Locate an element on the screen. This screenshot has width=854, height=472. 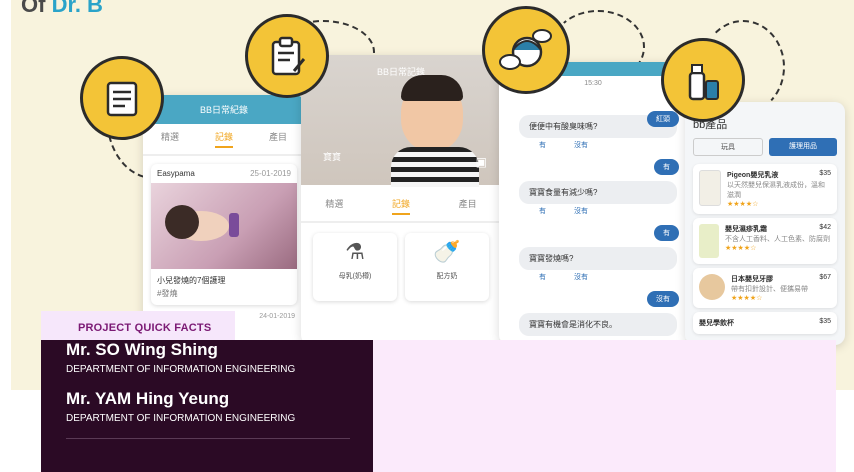
post-date: 25-01-2019 is located at coordinates (270, 173).